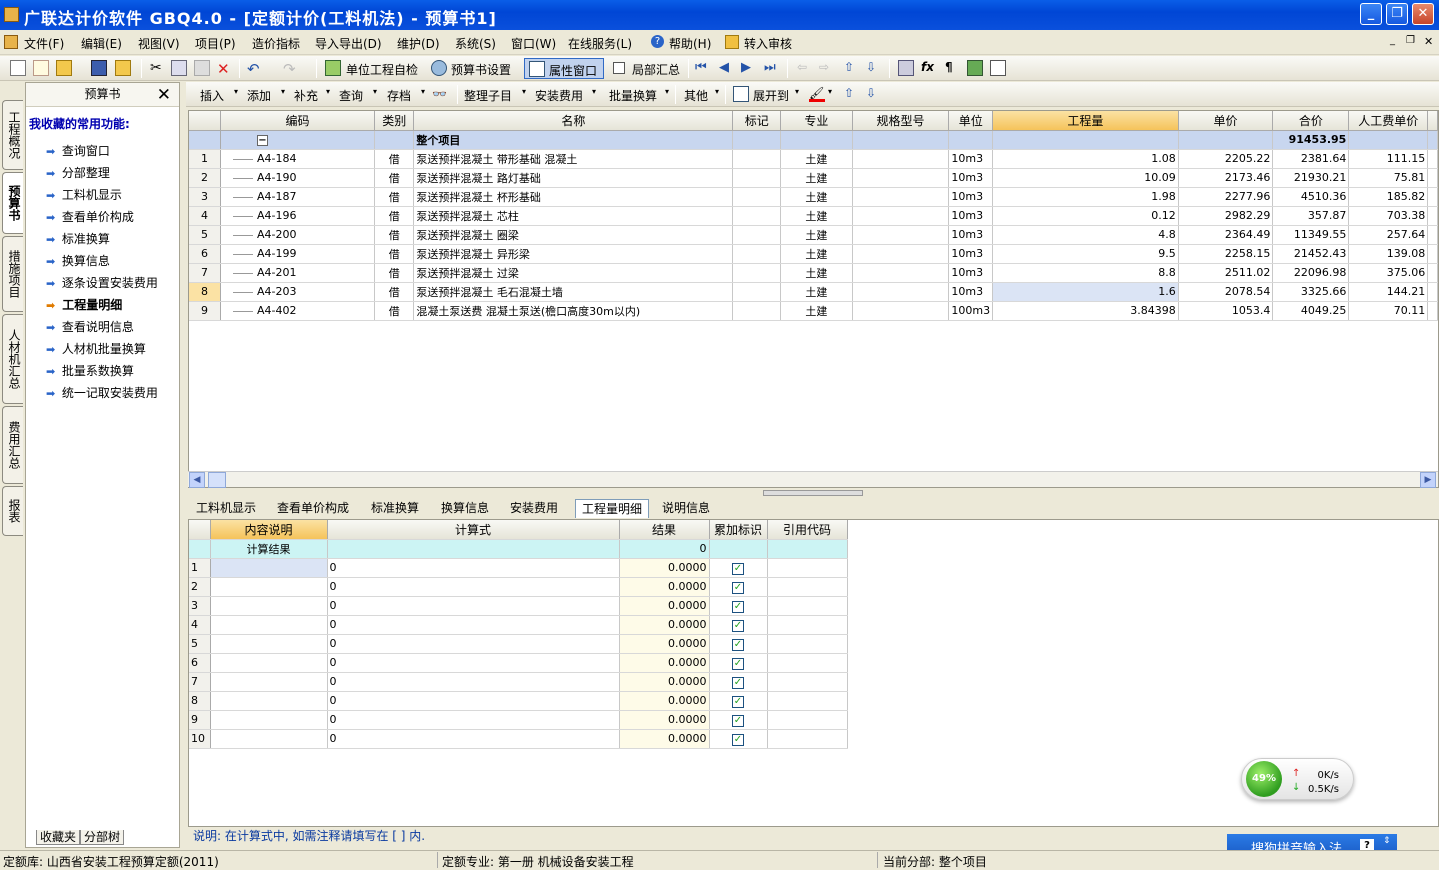 The width and height of the screenshot is (1439, 870). What do you see at coordinates (1085, 254) in the screenshot?
I see `item-quantity: 9.5` at bounding box center [1085, 254].